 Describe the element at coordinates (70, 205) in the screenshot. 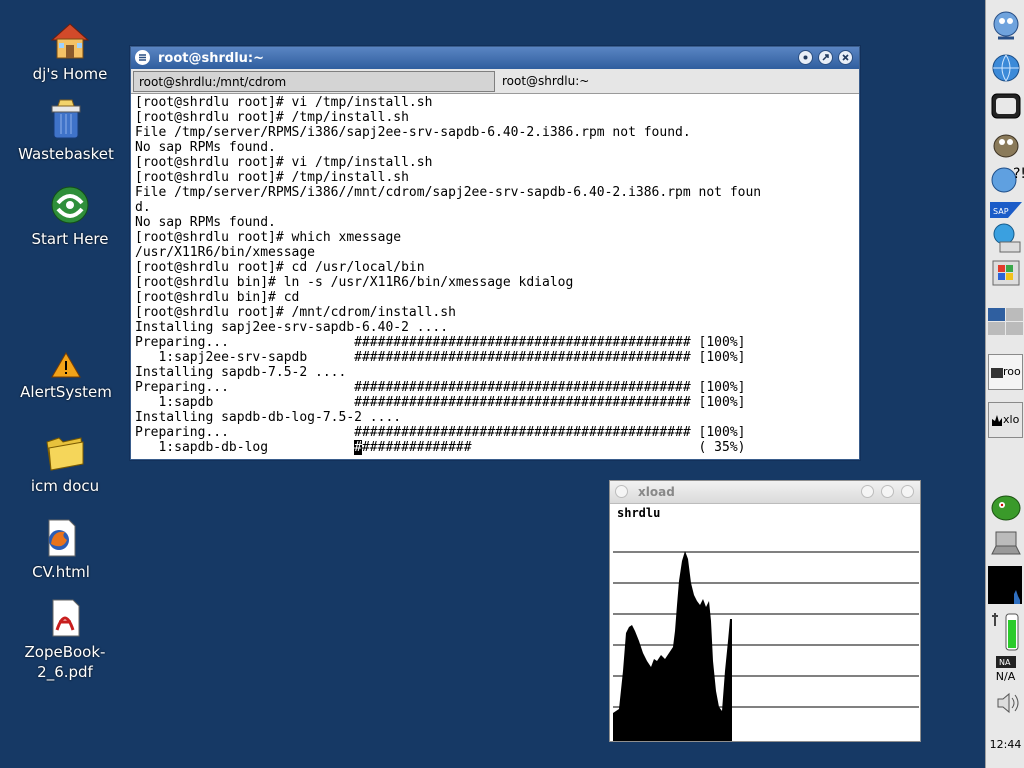

I see `start-here-icon` at that location.